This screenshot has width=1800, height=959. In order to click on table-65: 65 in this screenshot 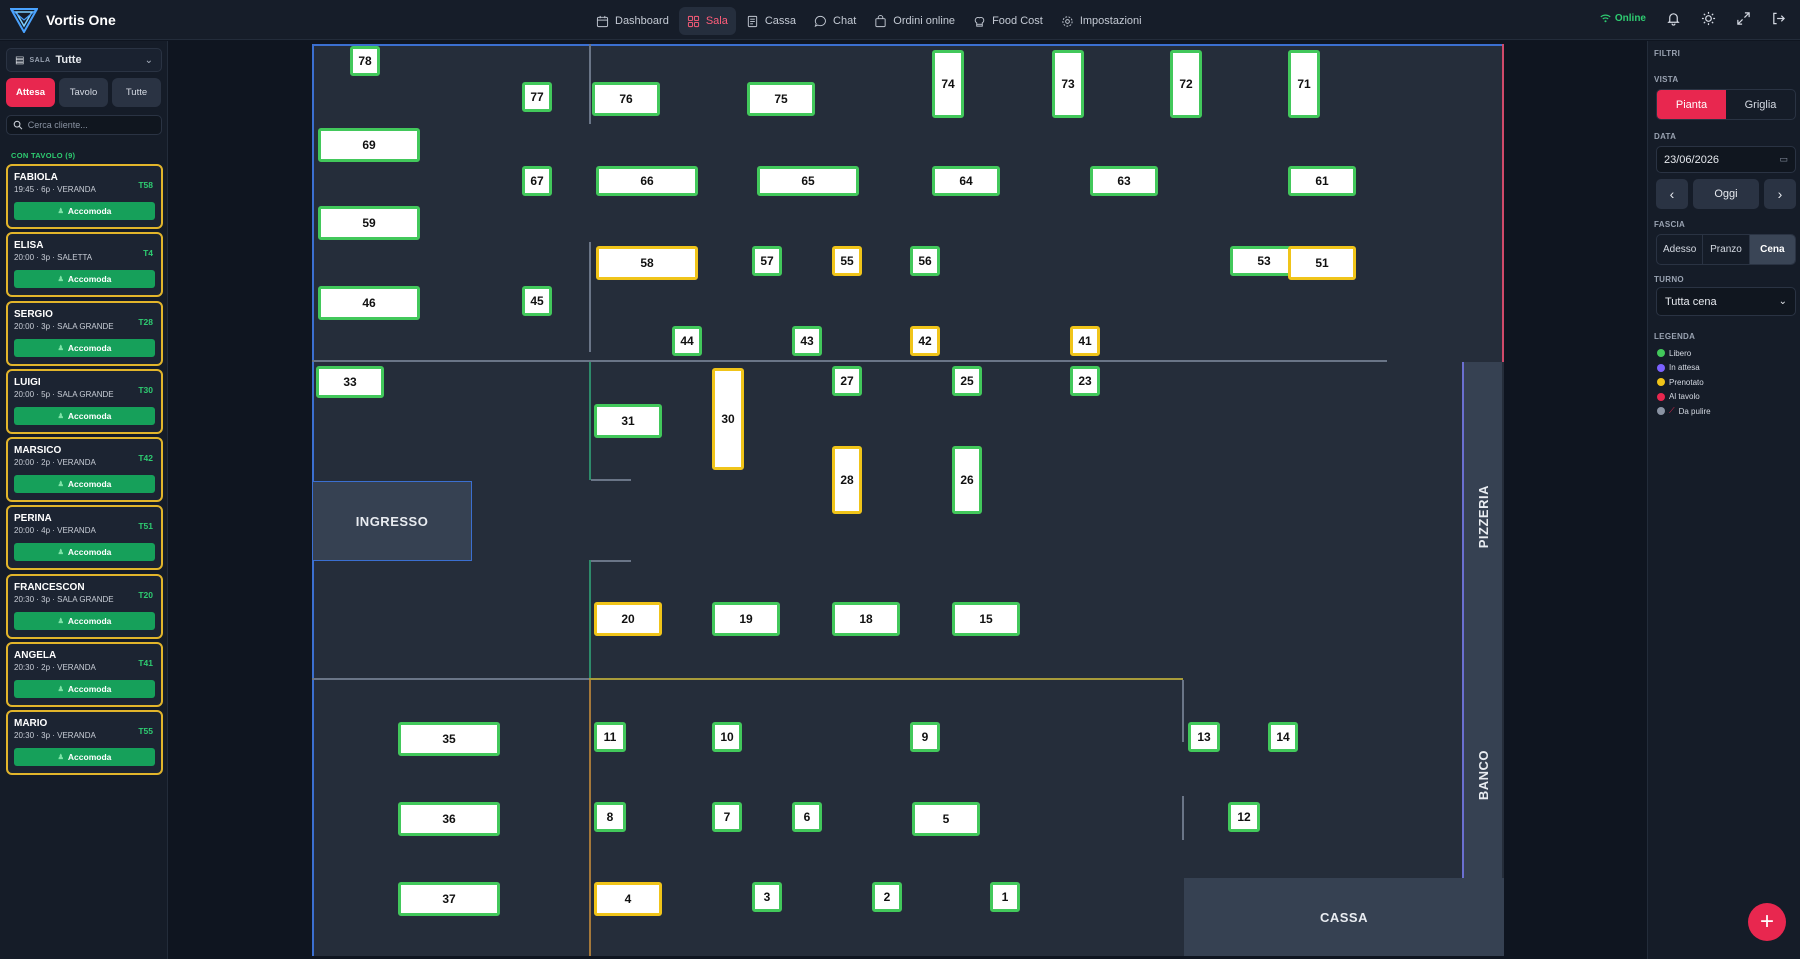, I will do `click(808, 181)`.